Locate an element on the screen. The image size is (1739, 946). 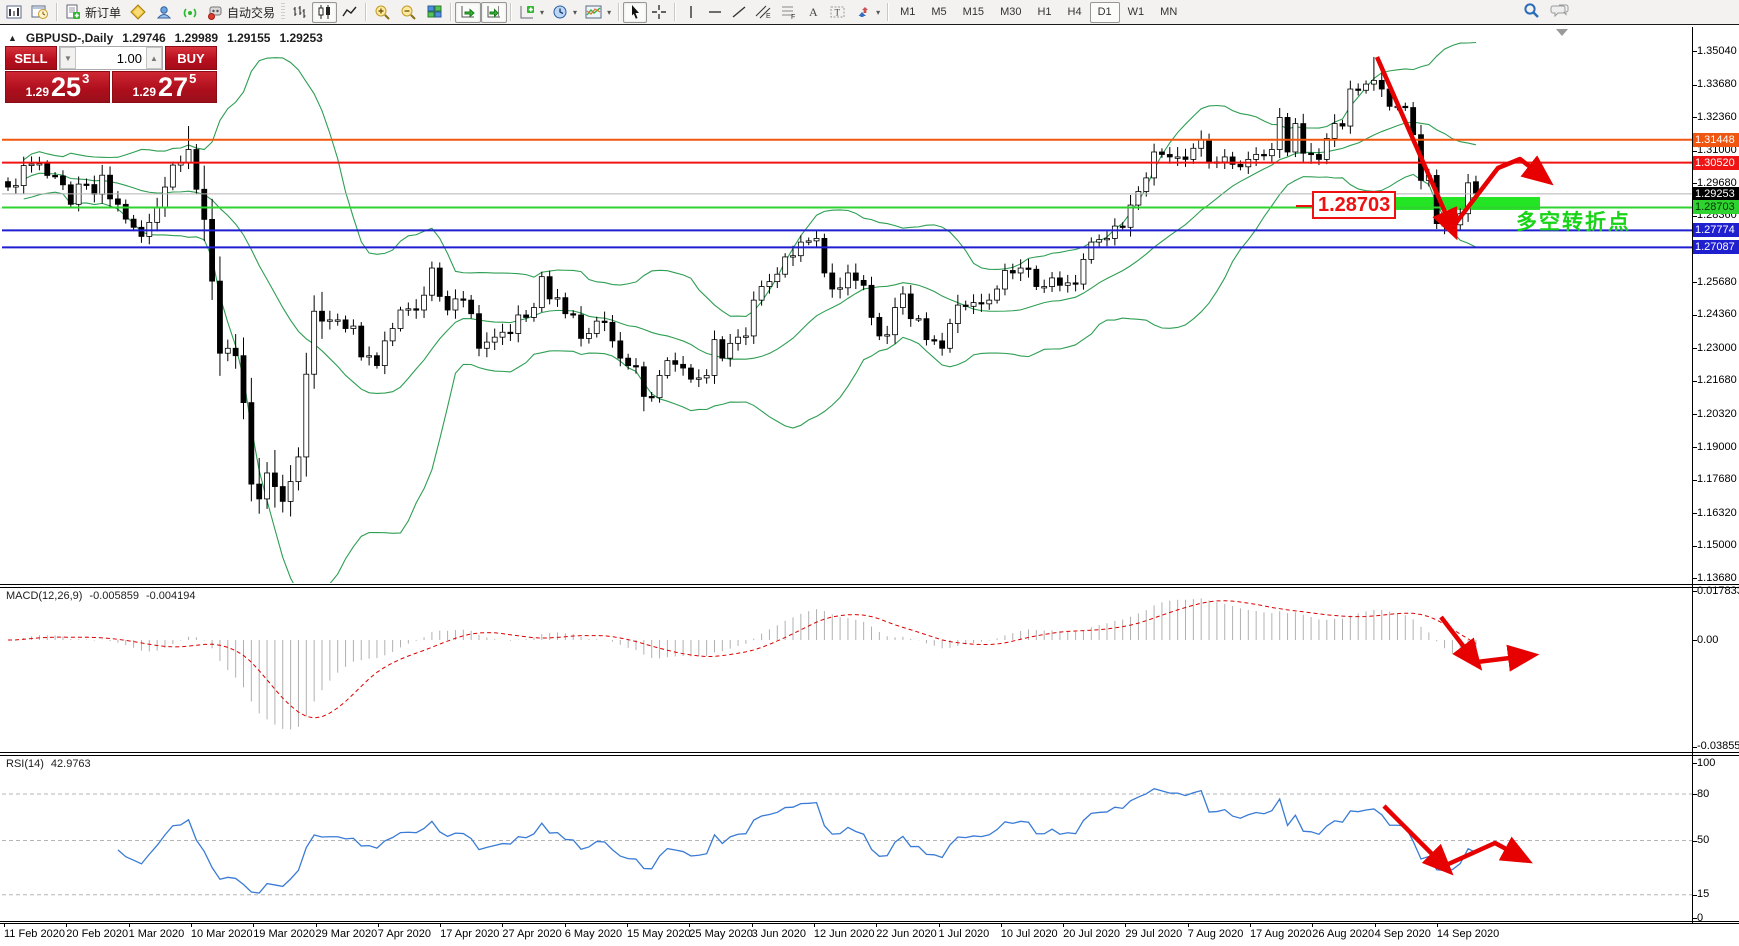
timeframe-d1: D1 is located at coordinates (1104, 12).